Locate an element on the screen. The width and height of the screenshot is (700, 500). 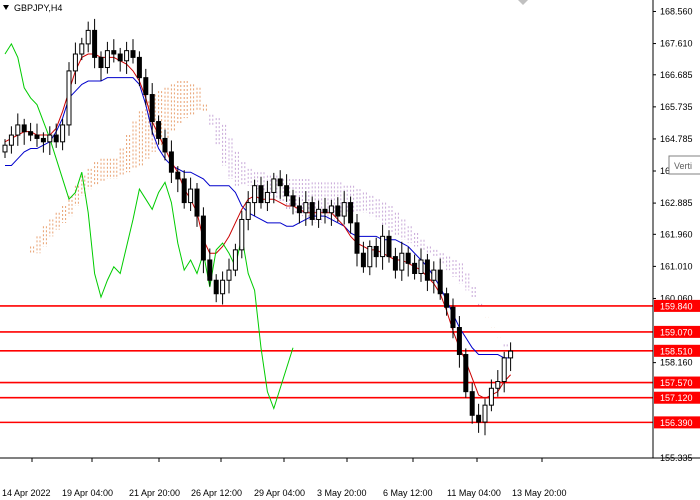
level-price-label: 157.570 is located at coordinates (676, 383).